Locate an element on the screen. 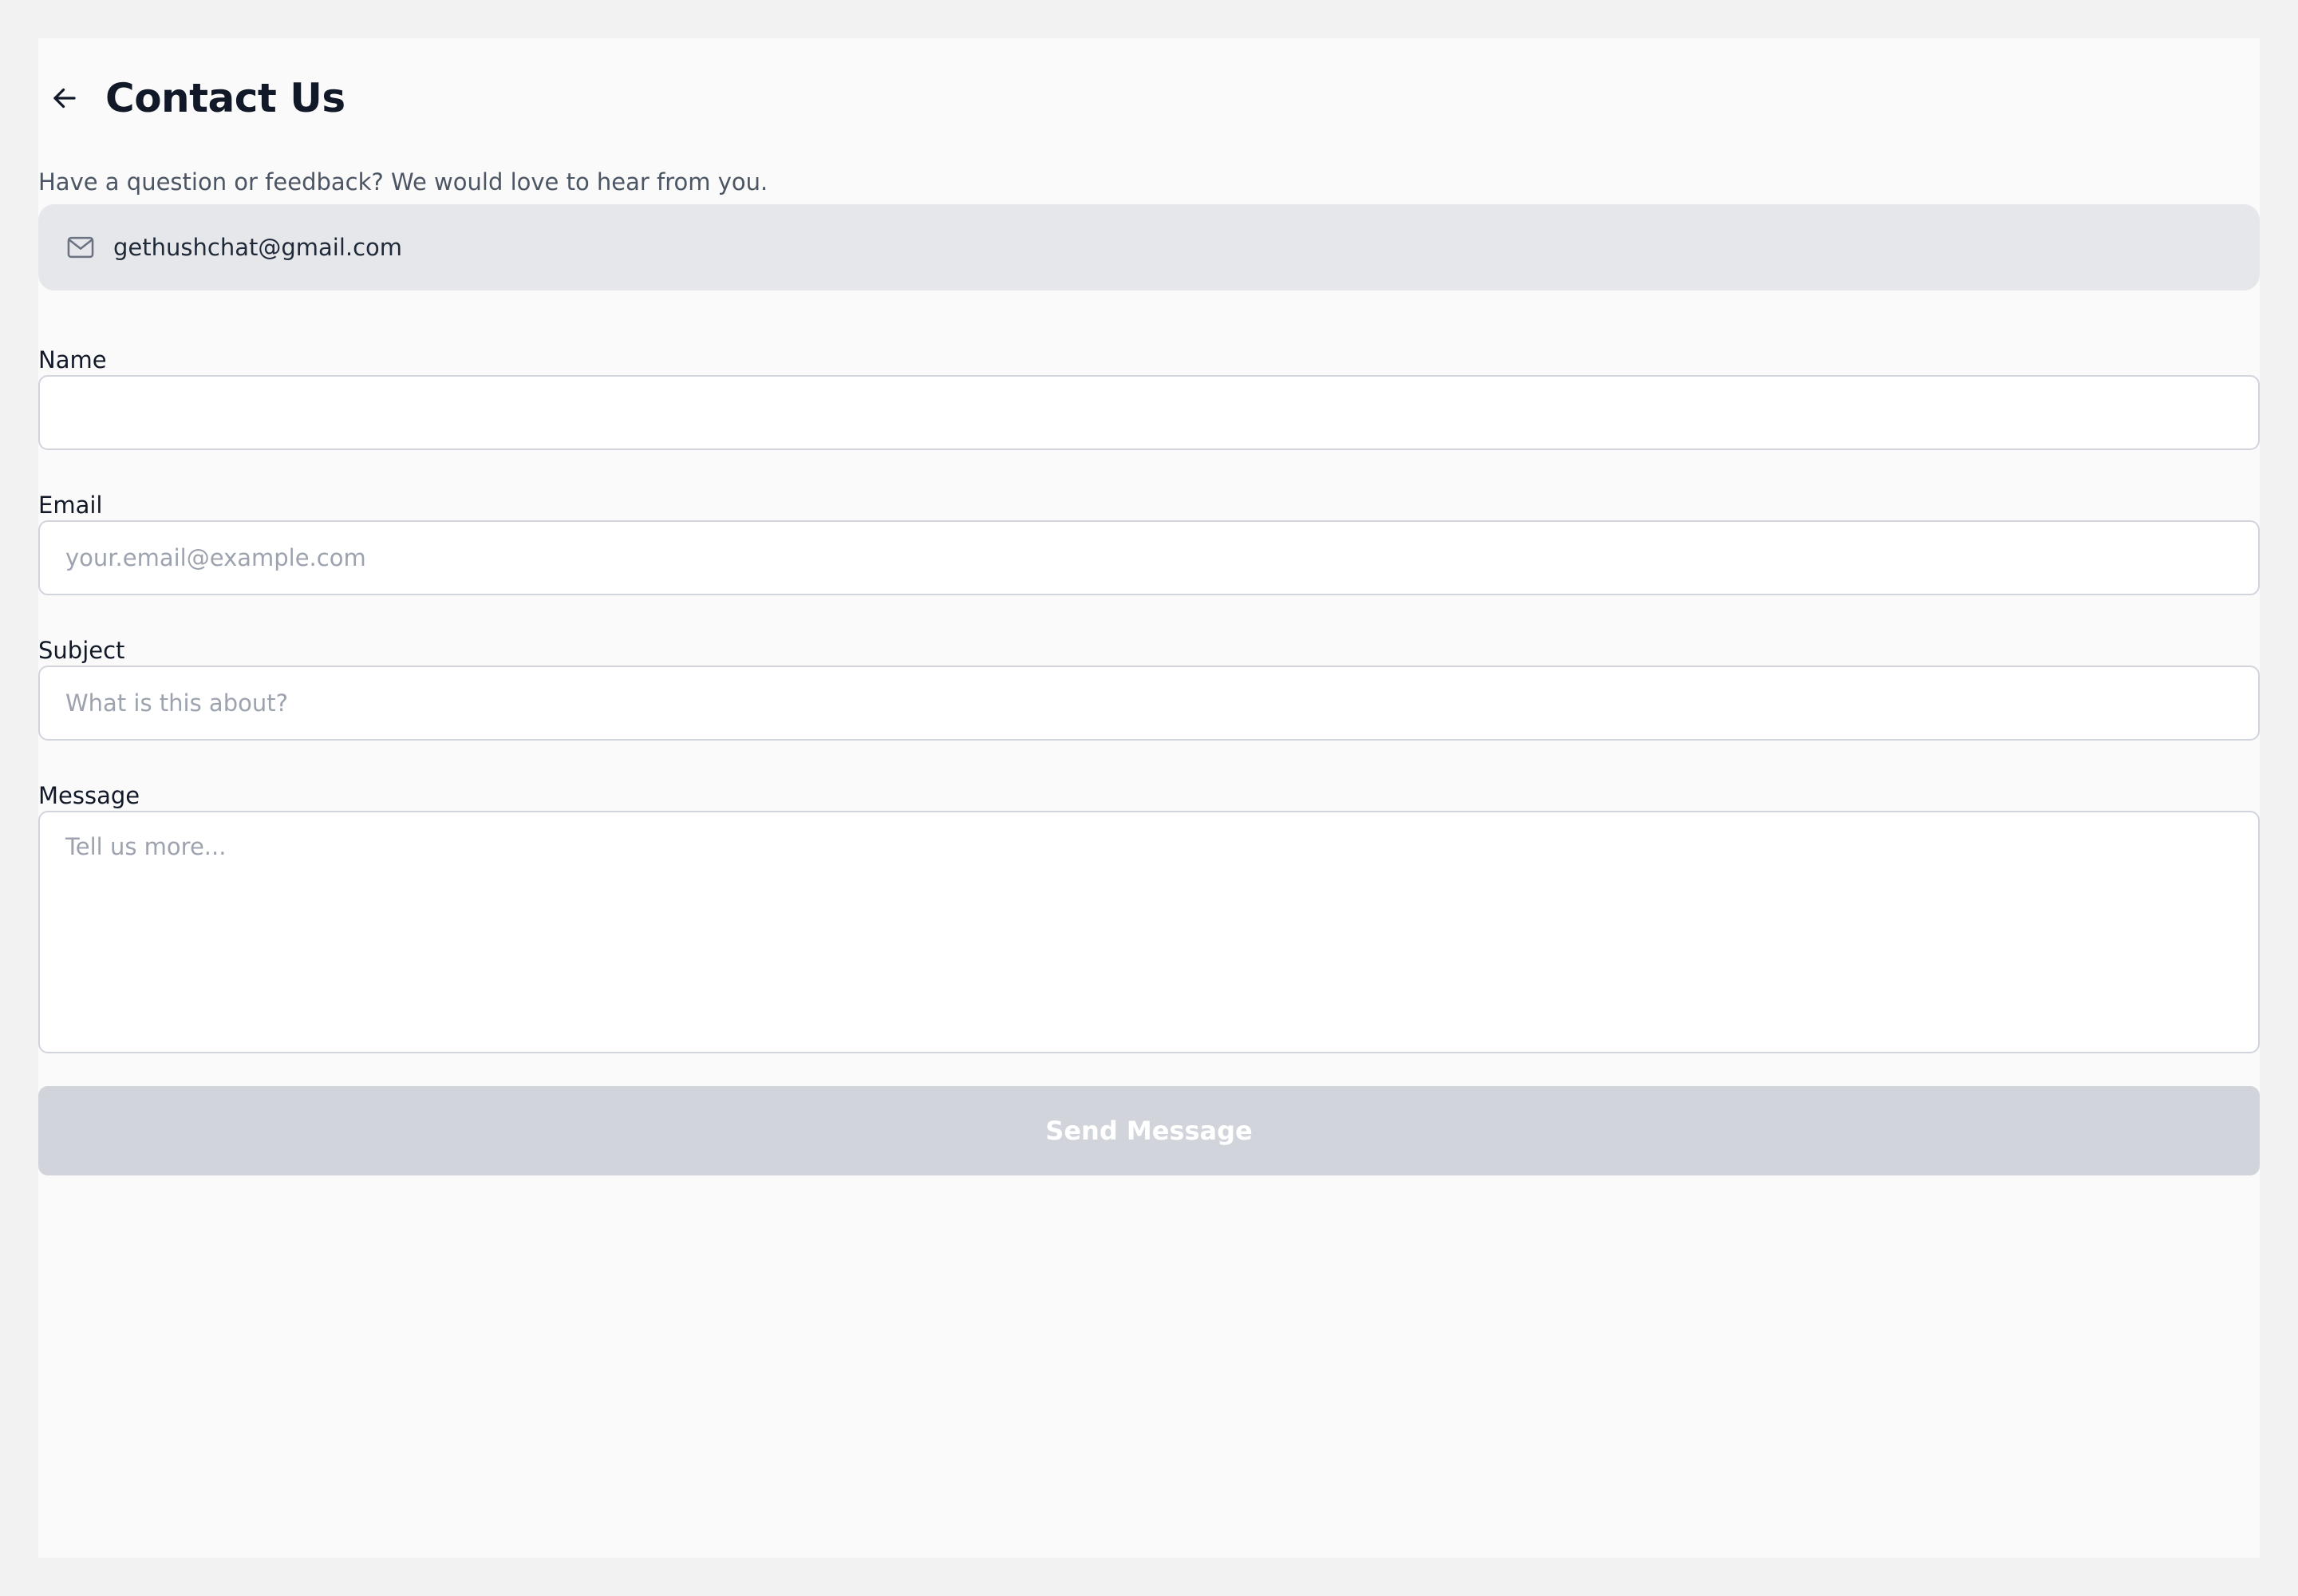 Image resolution: width=2298 pixels, height=1596 pixels. page-header: Contact Us is located at coordinates (191, 98).